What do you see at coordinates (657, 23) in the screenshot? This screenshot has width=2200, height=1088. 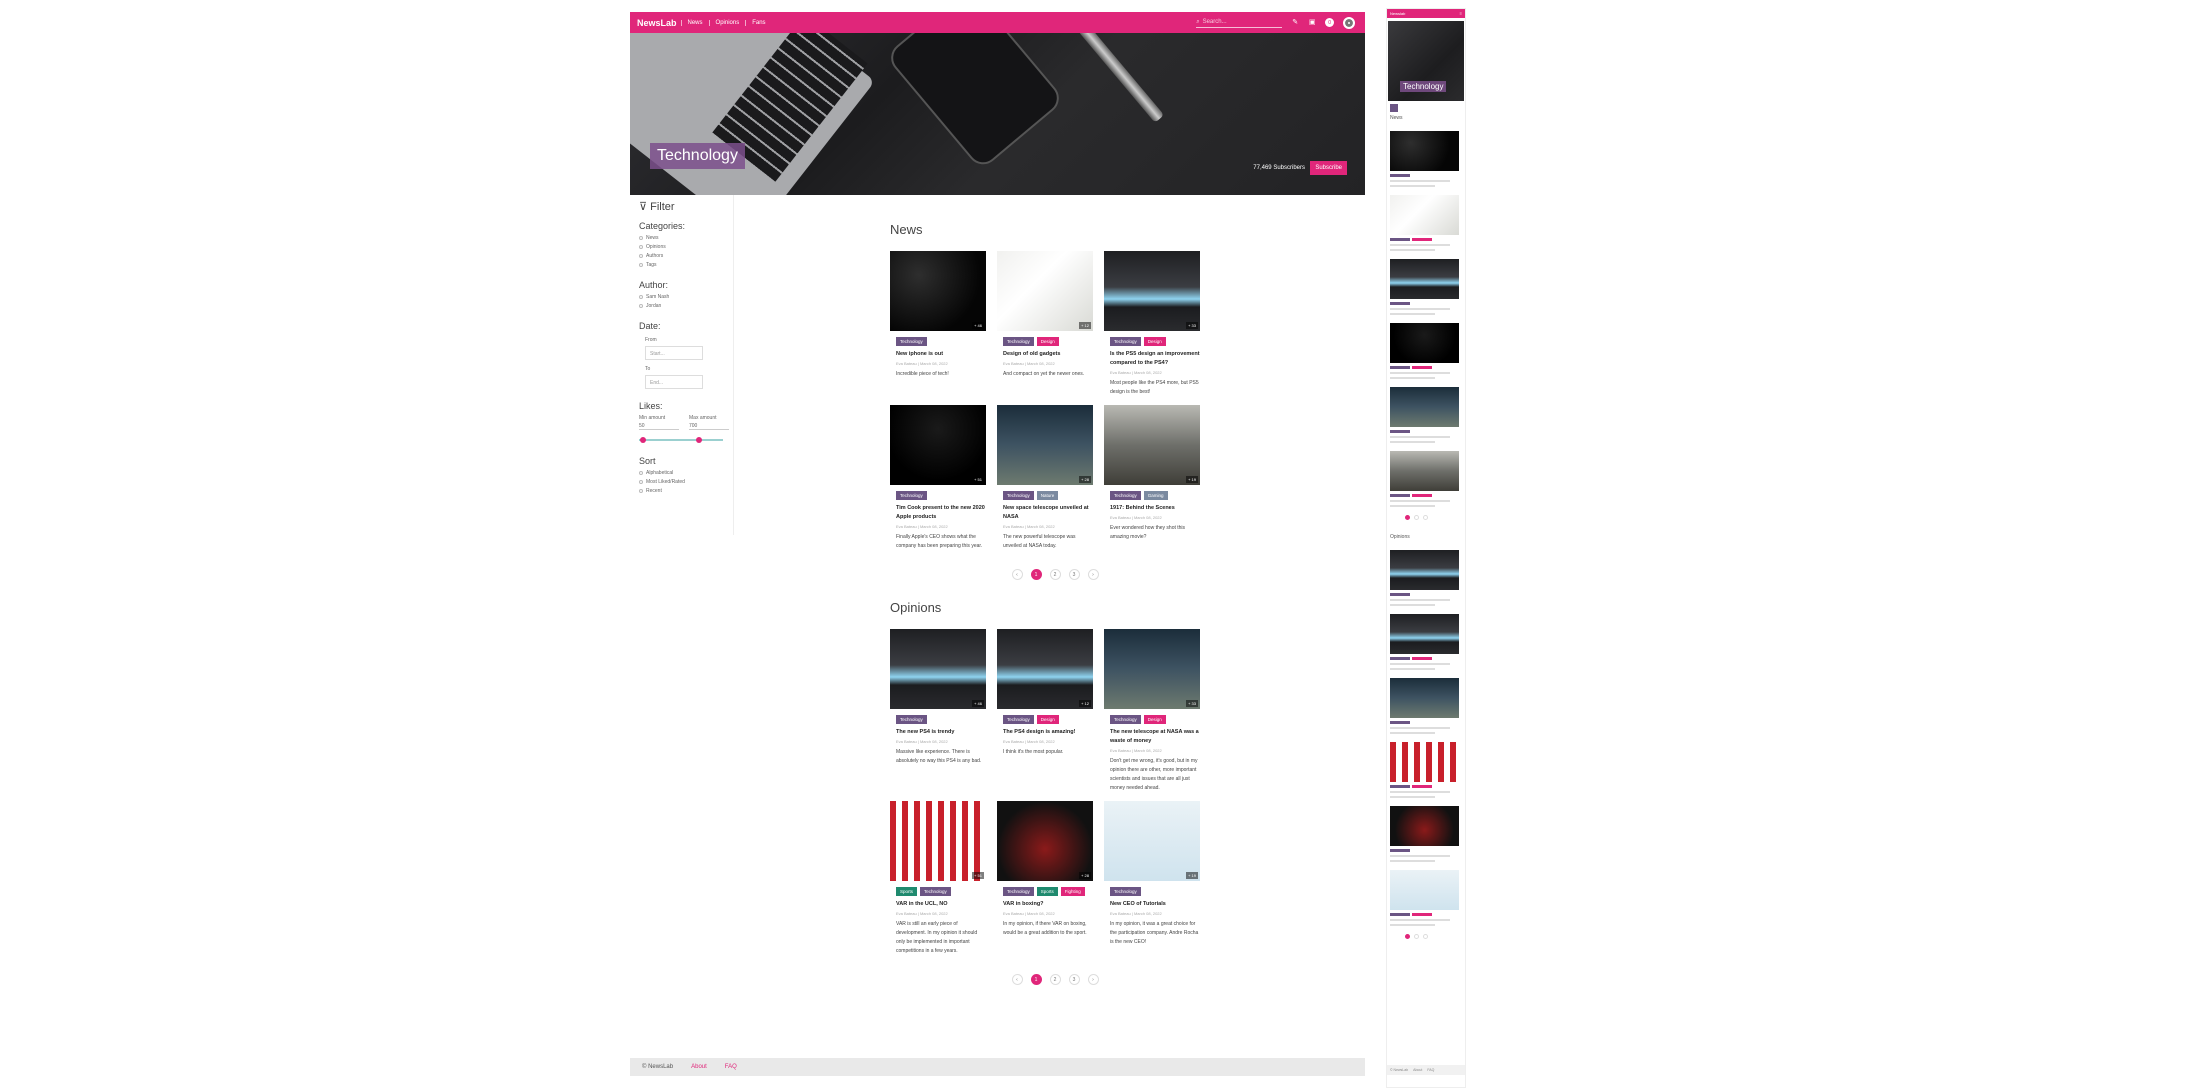 I see `brand-logo: NewsLab` at bounding box center [657, 23].